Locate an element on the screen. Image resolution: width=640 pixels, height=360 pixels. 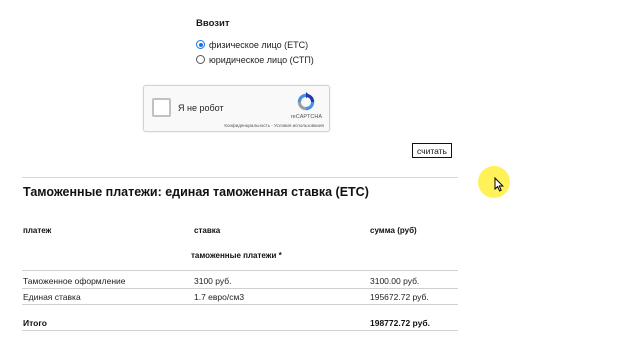
recaptcha-logo-icon is located at coordinates (306, 101).